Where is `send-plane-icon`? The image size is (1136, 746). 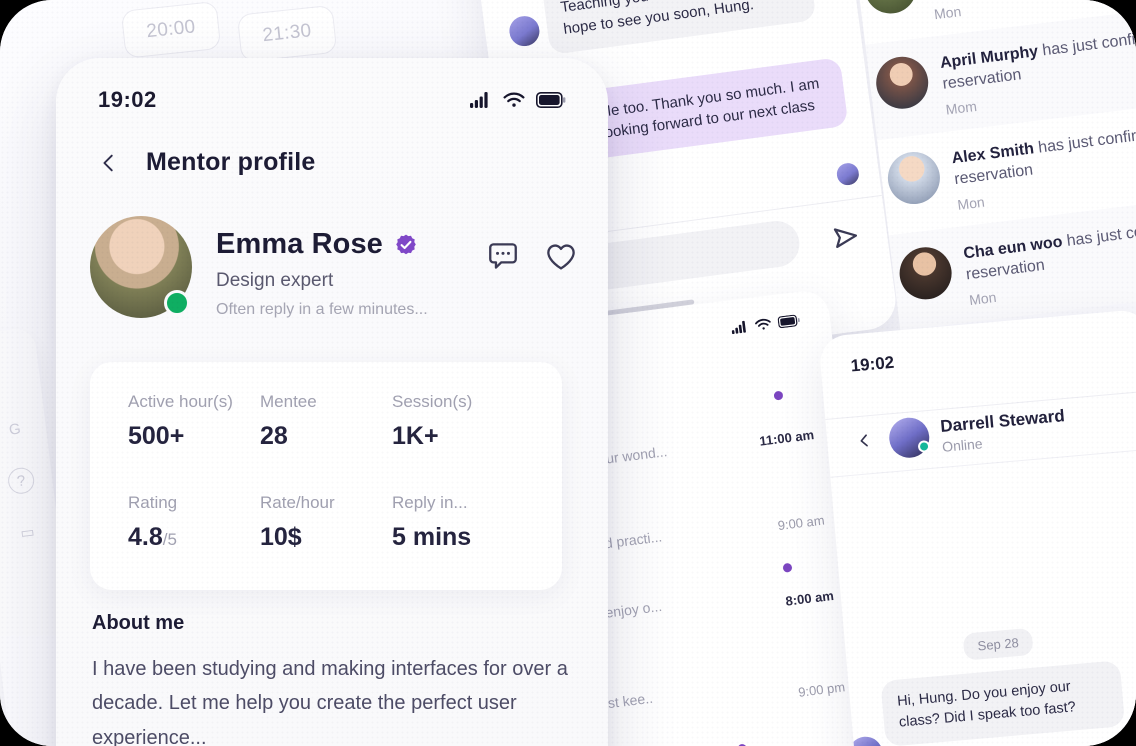
send-plane-icon is located at coordinates (846, 237).